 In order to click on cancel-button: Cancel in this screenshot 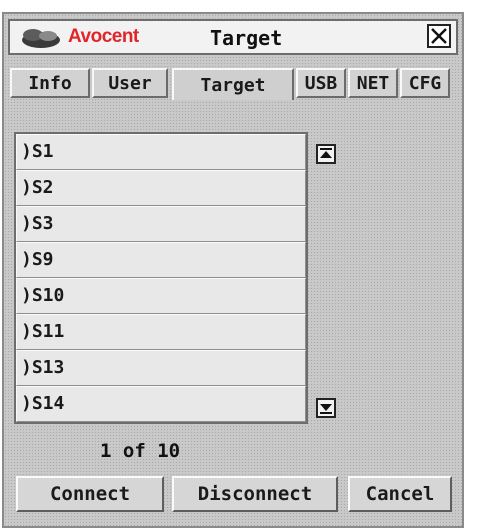, I will do `click(400, 494)`.